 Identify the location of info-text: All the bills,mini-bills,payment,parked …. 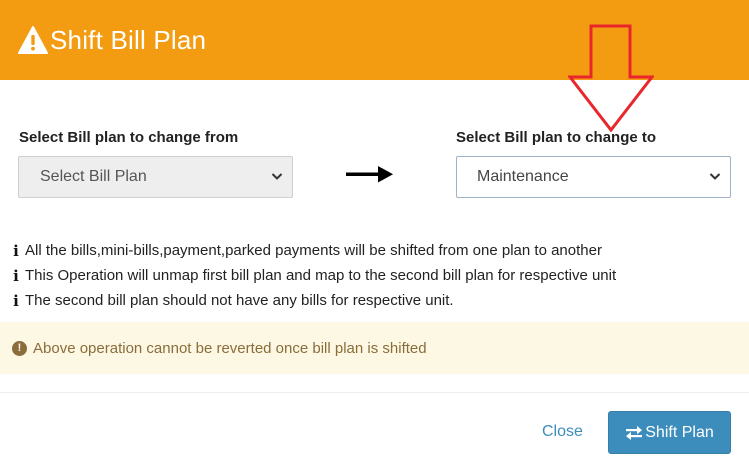
(313, 250).